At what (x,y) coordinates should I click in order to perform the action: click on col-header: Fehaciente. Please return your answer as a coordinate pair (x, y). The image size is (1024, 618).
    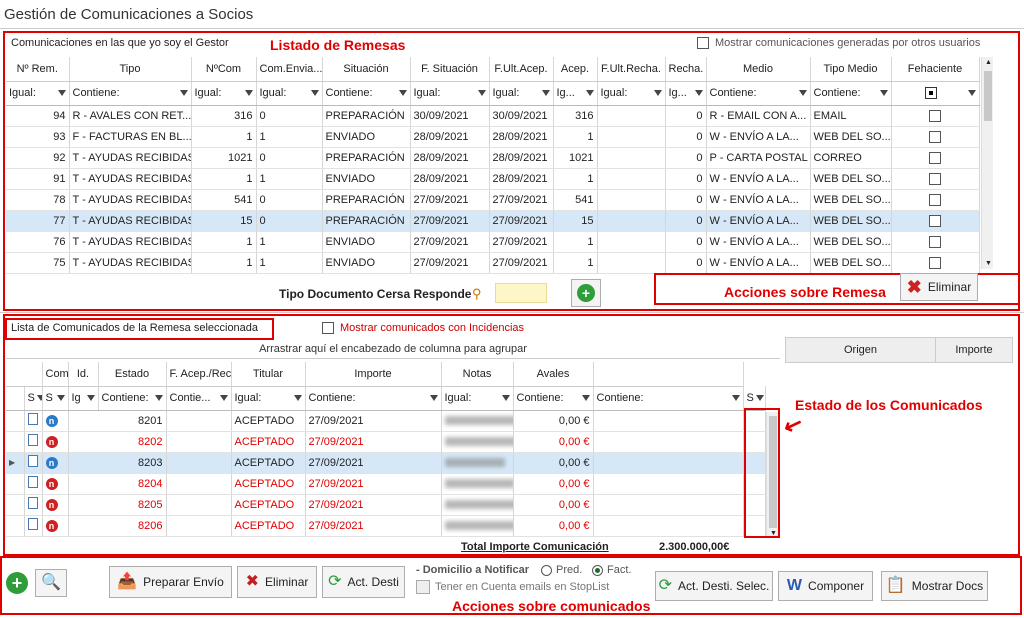
    Looking at the image, I should click on (935, 69).